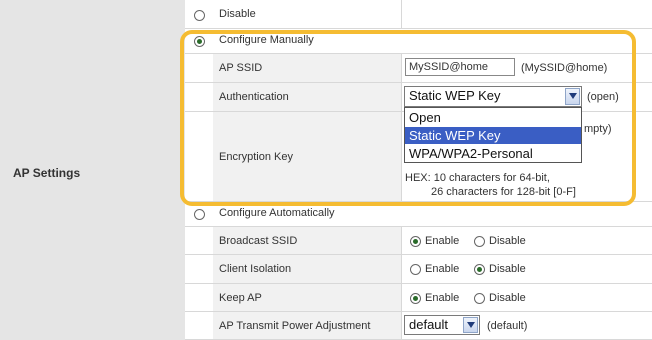 The image size is (652, 340). I want to click on keep-ap-disable-radio, so click(479, 298).